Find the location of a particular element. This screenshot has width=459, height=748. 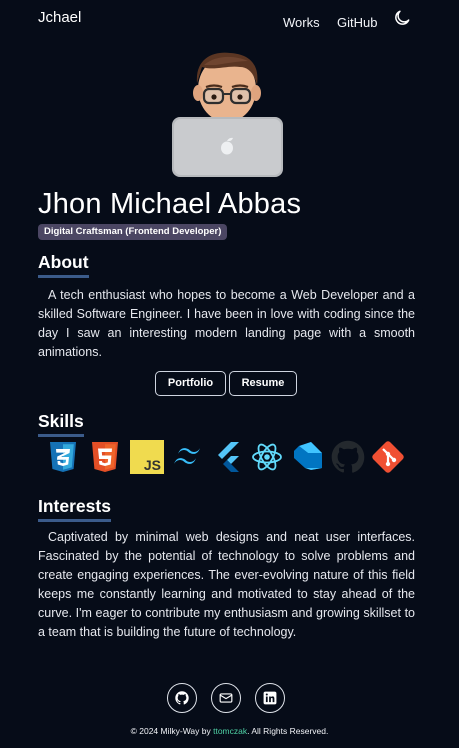

mail-icon is located at coordinates (226, 698).